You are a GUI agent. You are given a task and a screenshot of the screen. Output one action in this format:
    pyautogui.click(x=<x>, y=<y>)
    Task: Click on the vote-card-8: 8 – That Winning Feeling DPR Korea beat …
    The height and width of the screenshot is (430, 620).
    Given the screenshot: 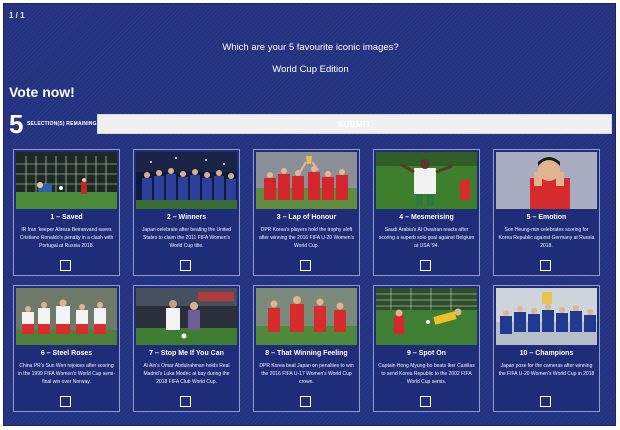 What is the action you would take?
    pyautogui.click(x=306, y=348)
    